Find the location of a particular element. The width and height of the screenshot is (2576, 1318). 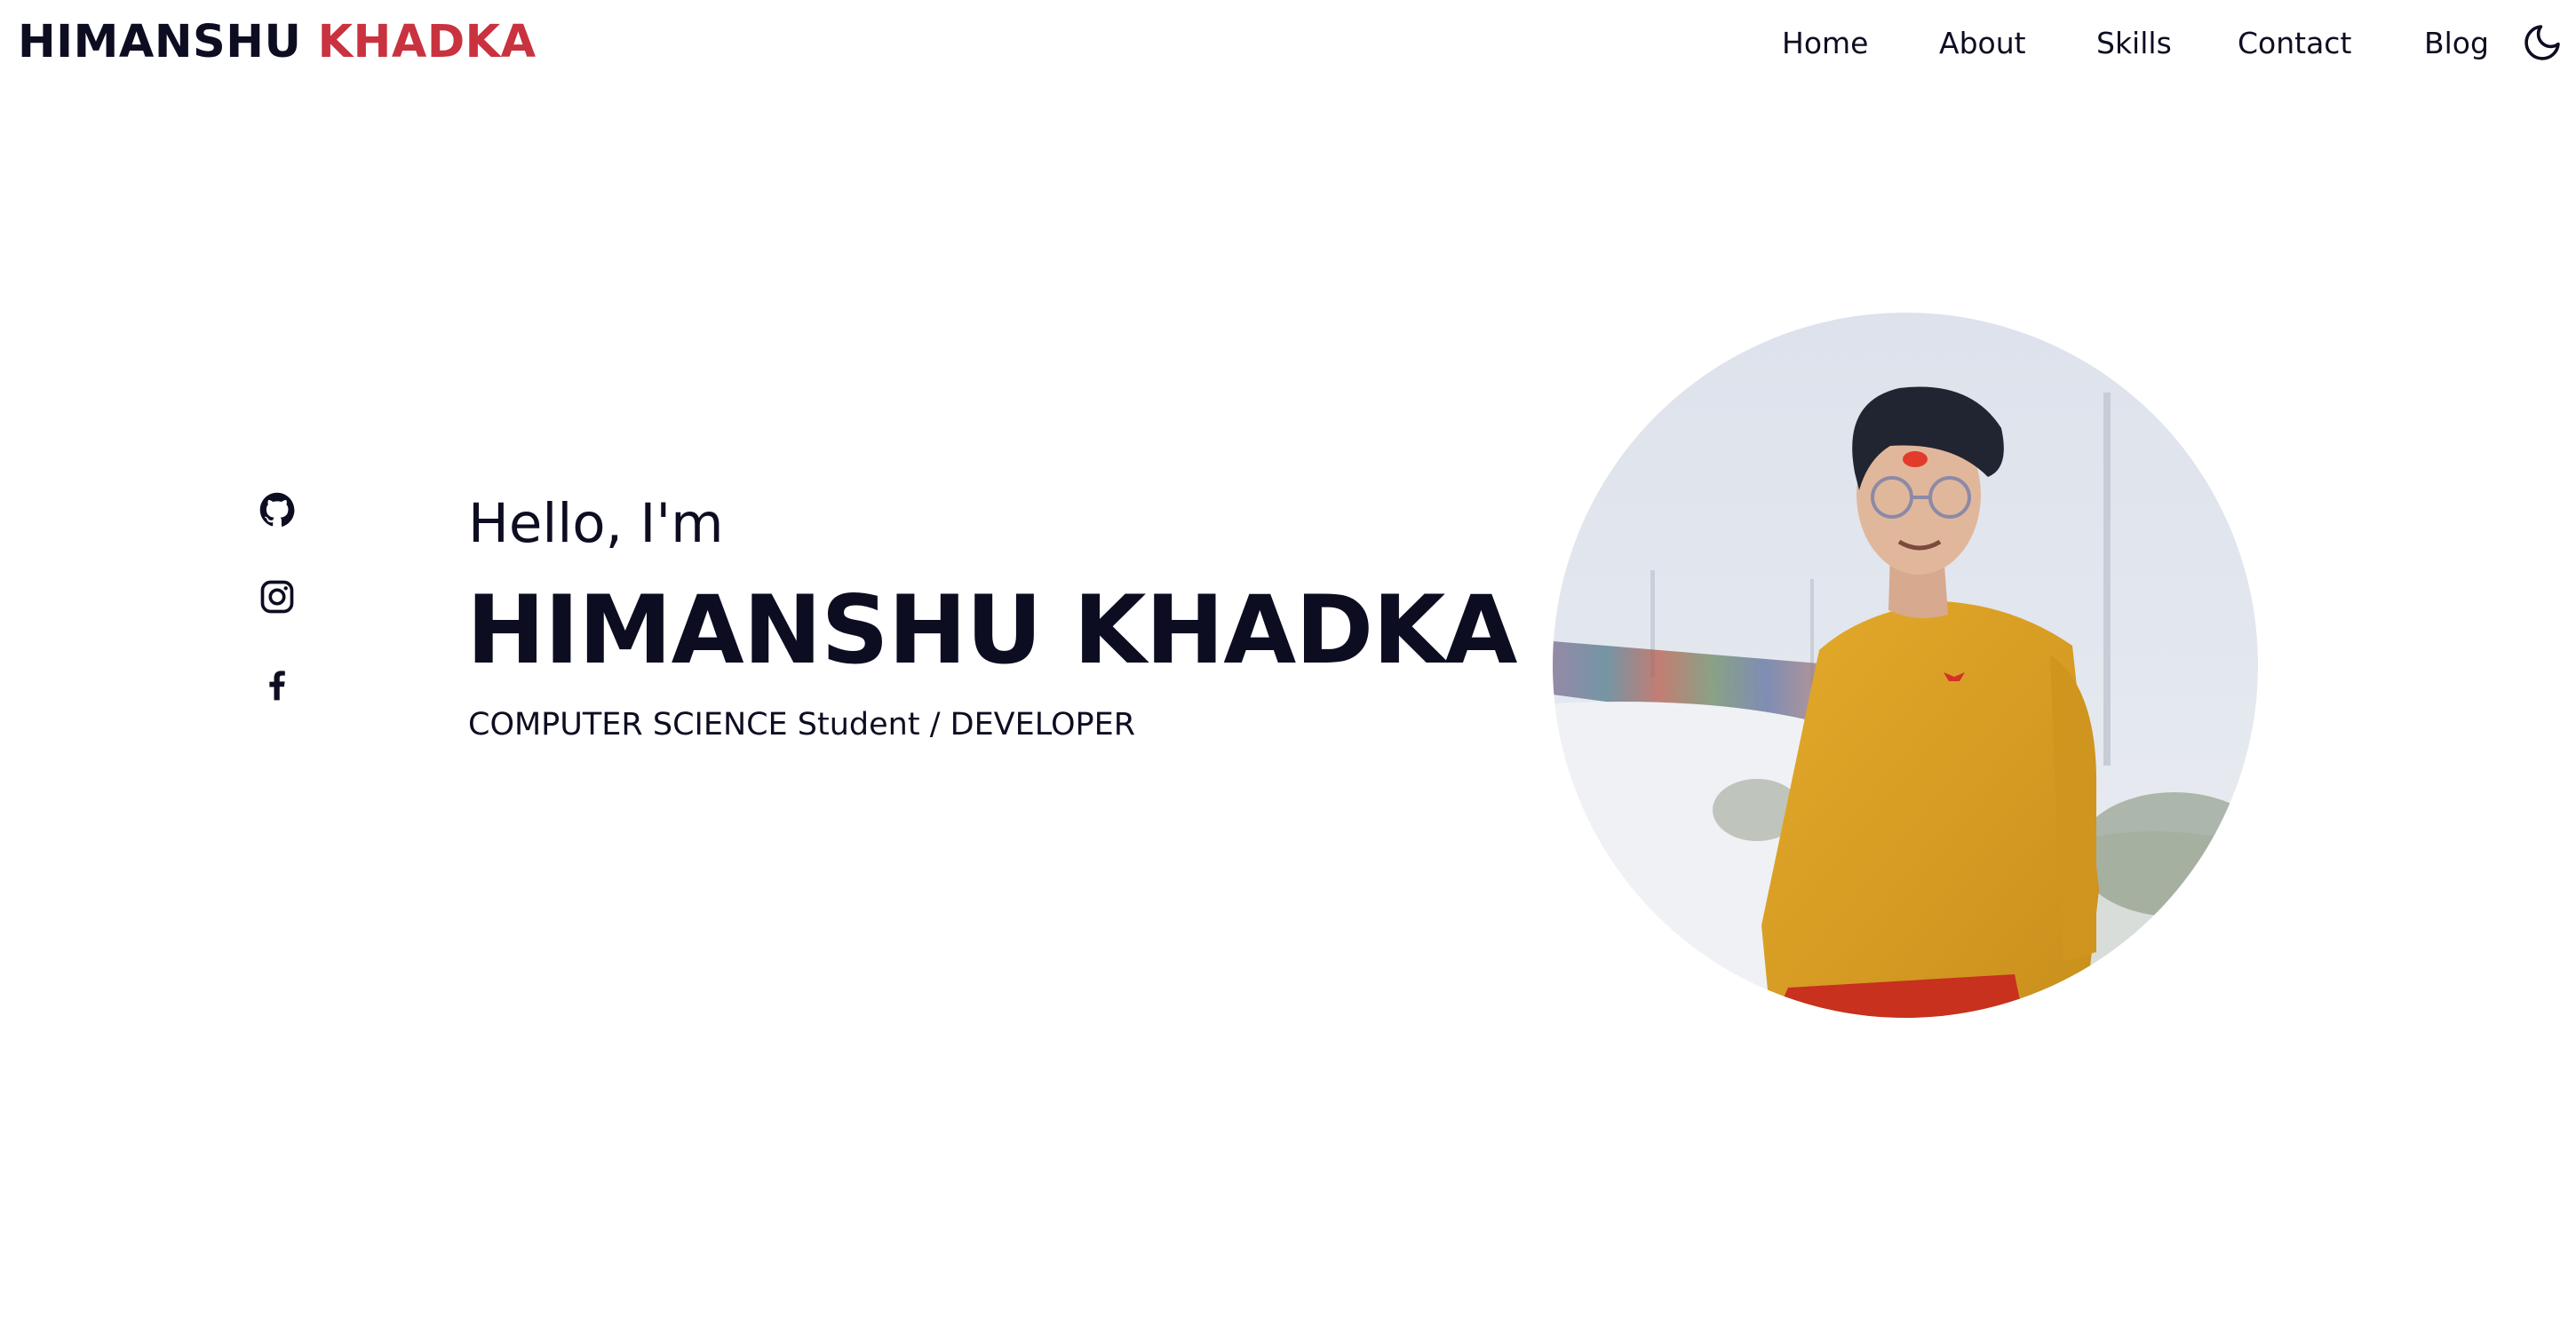

nav-blog: Blog is located at coordinates (2456, 44).